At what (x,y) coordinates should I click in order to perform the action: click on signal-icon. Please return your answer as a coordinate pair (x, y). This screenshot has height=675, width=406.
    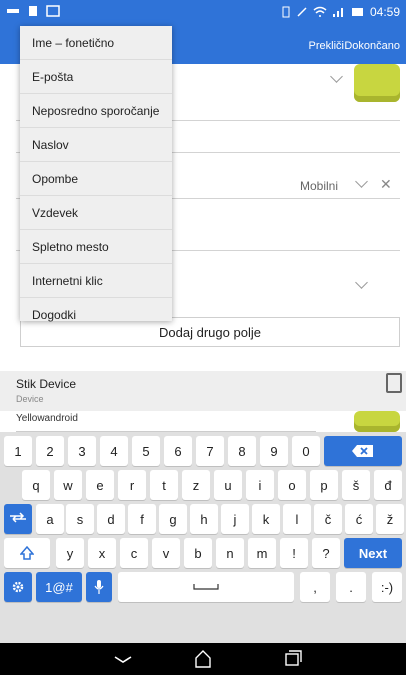
    Looking at the image, I should click on (337, 12).